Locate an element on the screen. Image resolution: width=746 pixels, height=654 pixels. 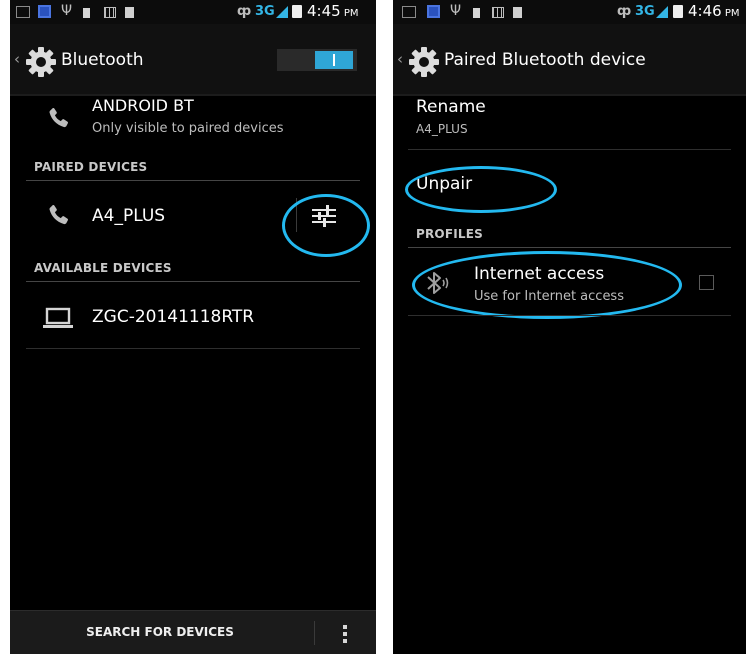
laptop-icon is located at coordinates (58, 317).